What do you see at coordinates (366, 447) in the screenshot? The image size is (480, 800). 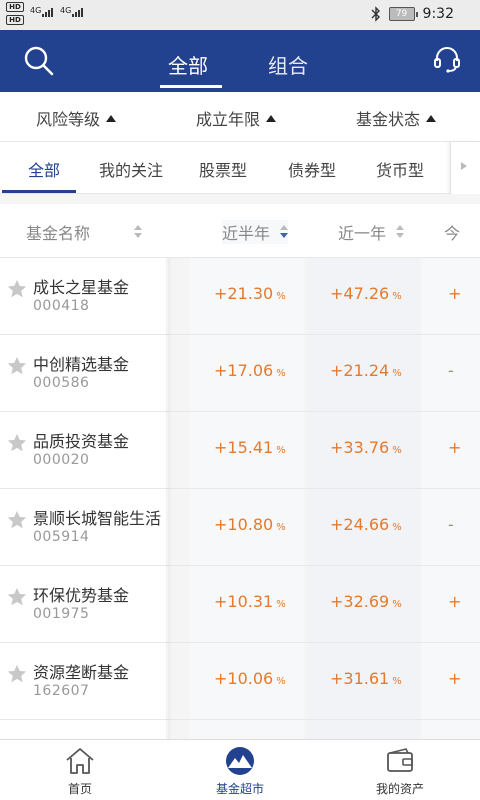 I see `one-year-return: +33.76%` at bounding box center [366, 447].